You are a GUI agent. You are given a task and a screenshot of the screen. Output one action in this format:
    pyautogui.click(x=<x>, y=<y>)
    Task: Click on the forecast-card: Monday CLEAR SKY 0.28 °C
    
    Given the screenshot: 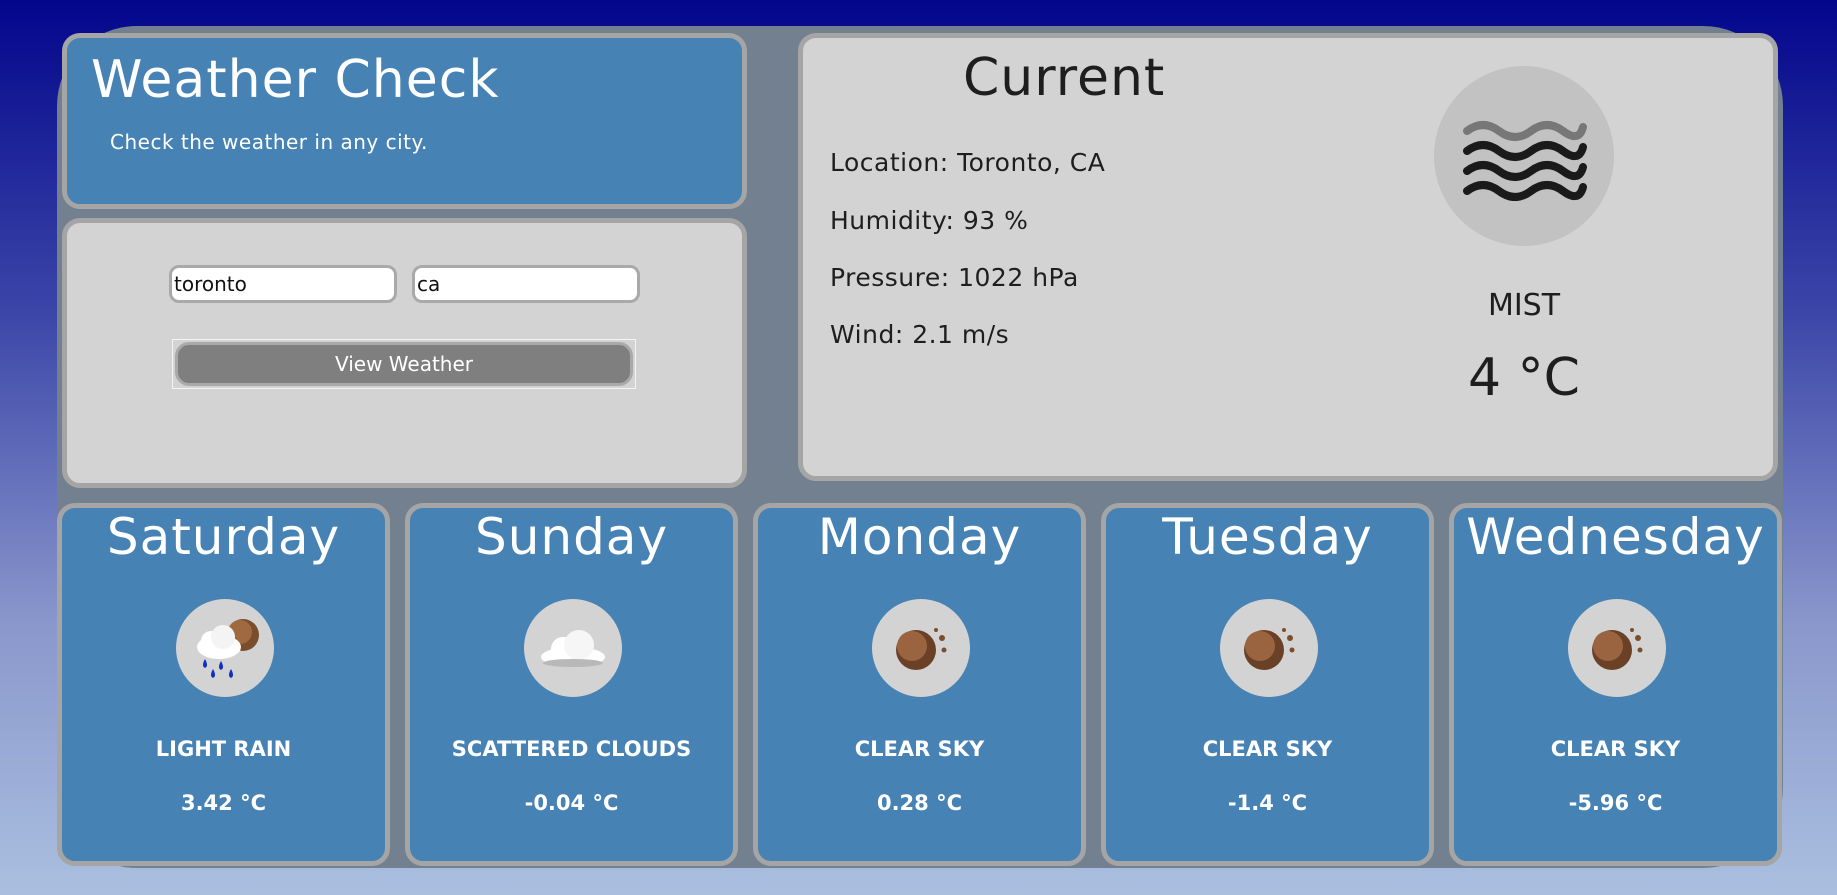 What is the action you would take?
    pyautogui.click(x=919, y=684)
    